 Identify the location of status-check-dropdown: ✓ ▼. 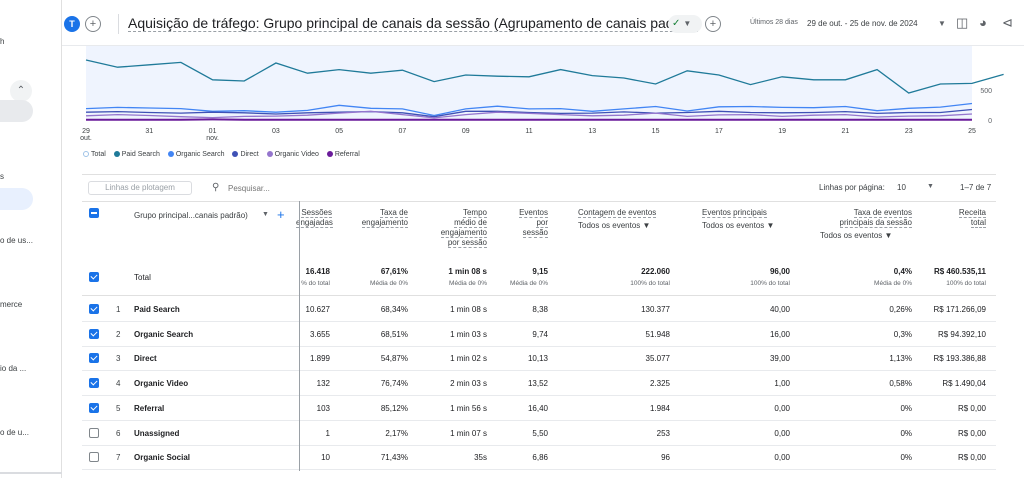
(685, 24).